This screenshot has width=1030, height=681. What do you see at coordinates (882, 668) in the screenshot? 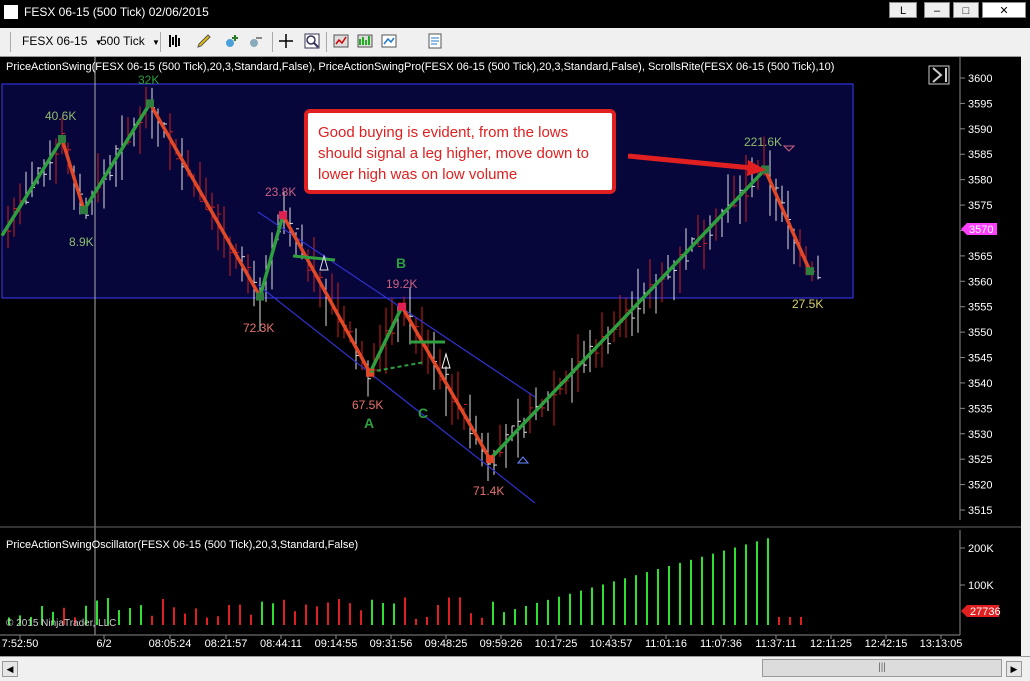
I see `scroll-thumb: |||` at bounding box center [882, 668].